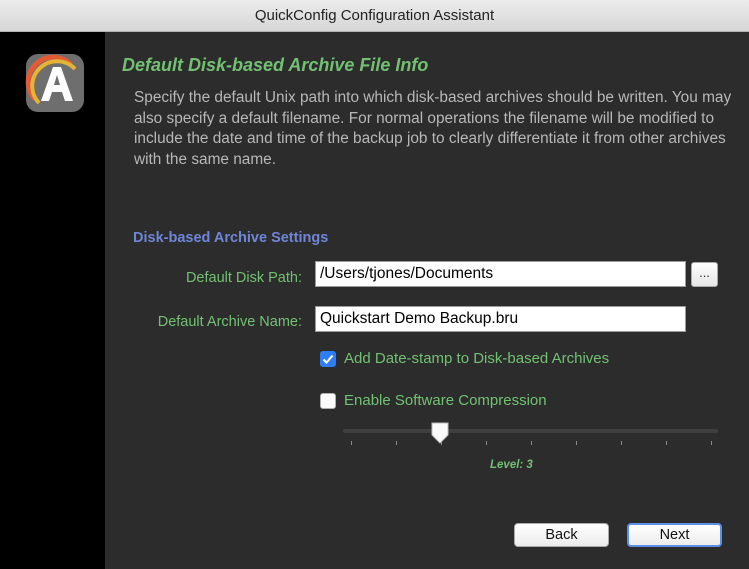 This screenshot has height=569, width=749. Describe the element at coordinates (55, 83) in the screenshot. I see `app-logo-icon` at that location.